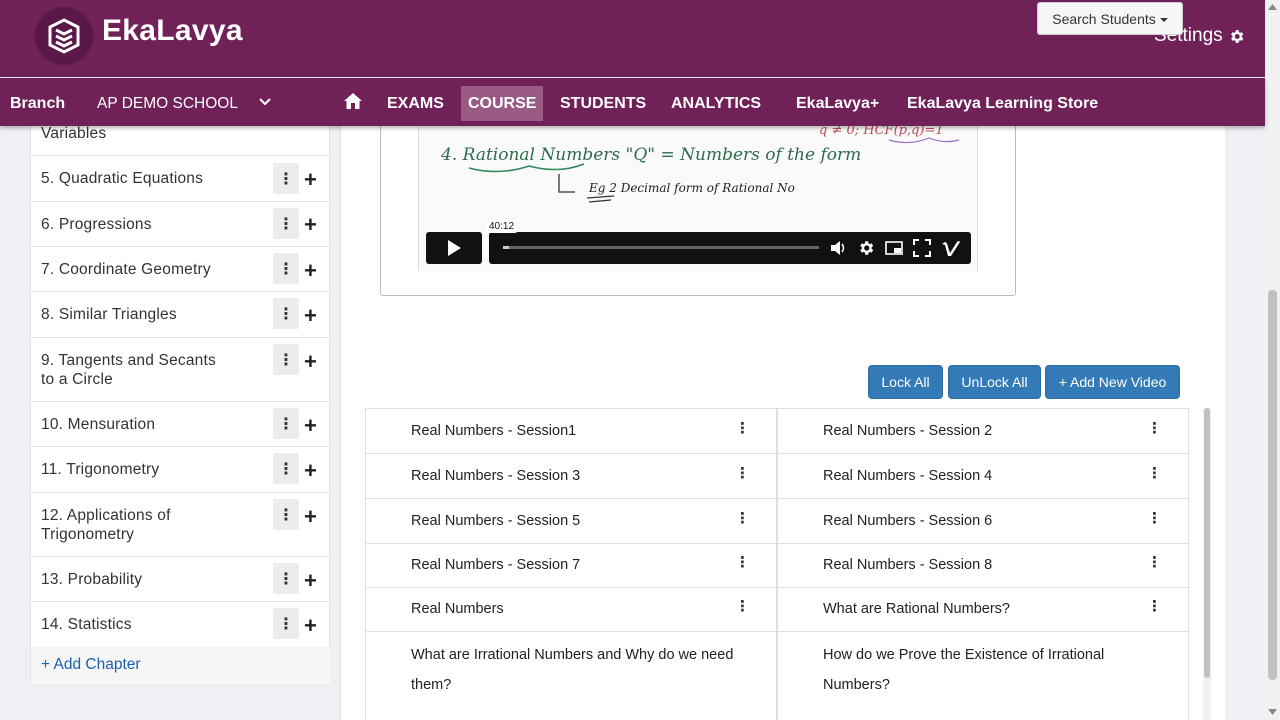 The image size is (1280, 720). I want to click on chapter-row: 14. Statistics ⋮ +, so click(181, 624).